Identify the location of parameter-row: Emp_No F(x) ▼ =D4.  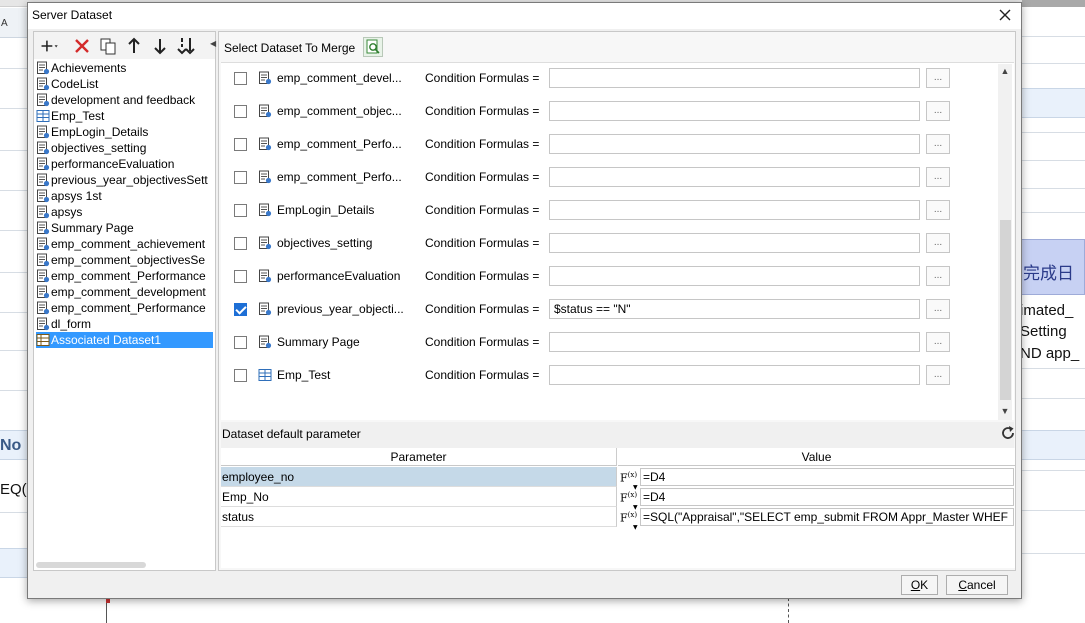
(618, 499).